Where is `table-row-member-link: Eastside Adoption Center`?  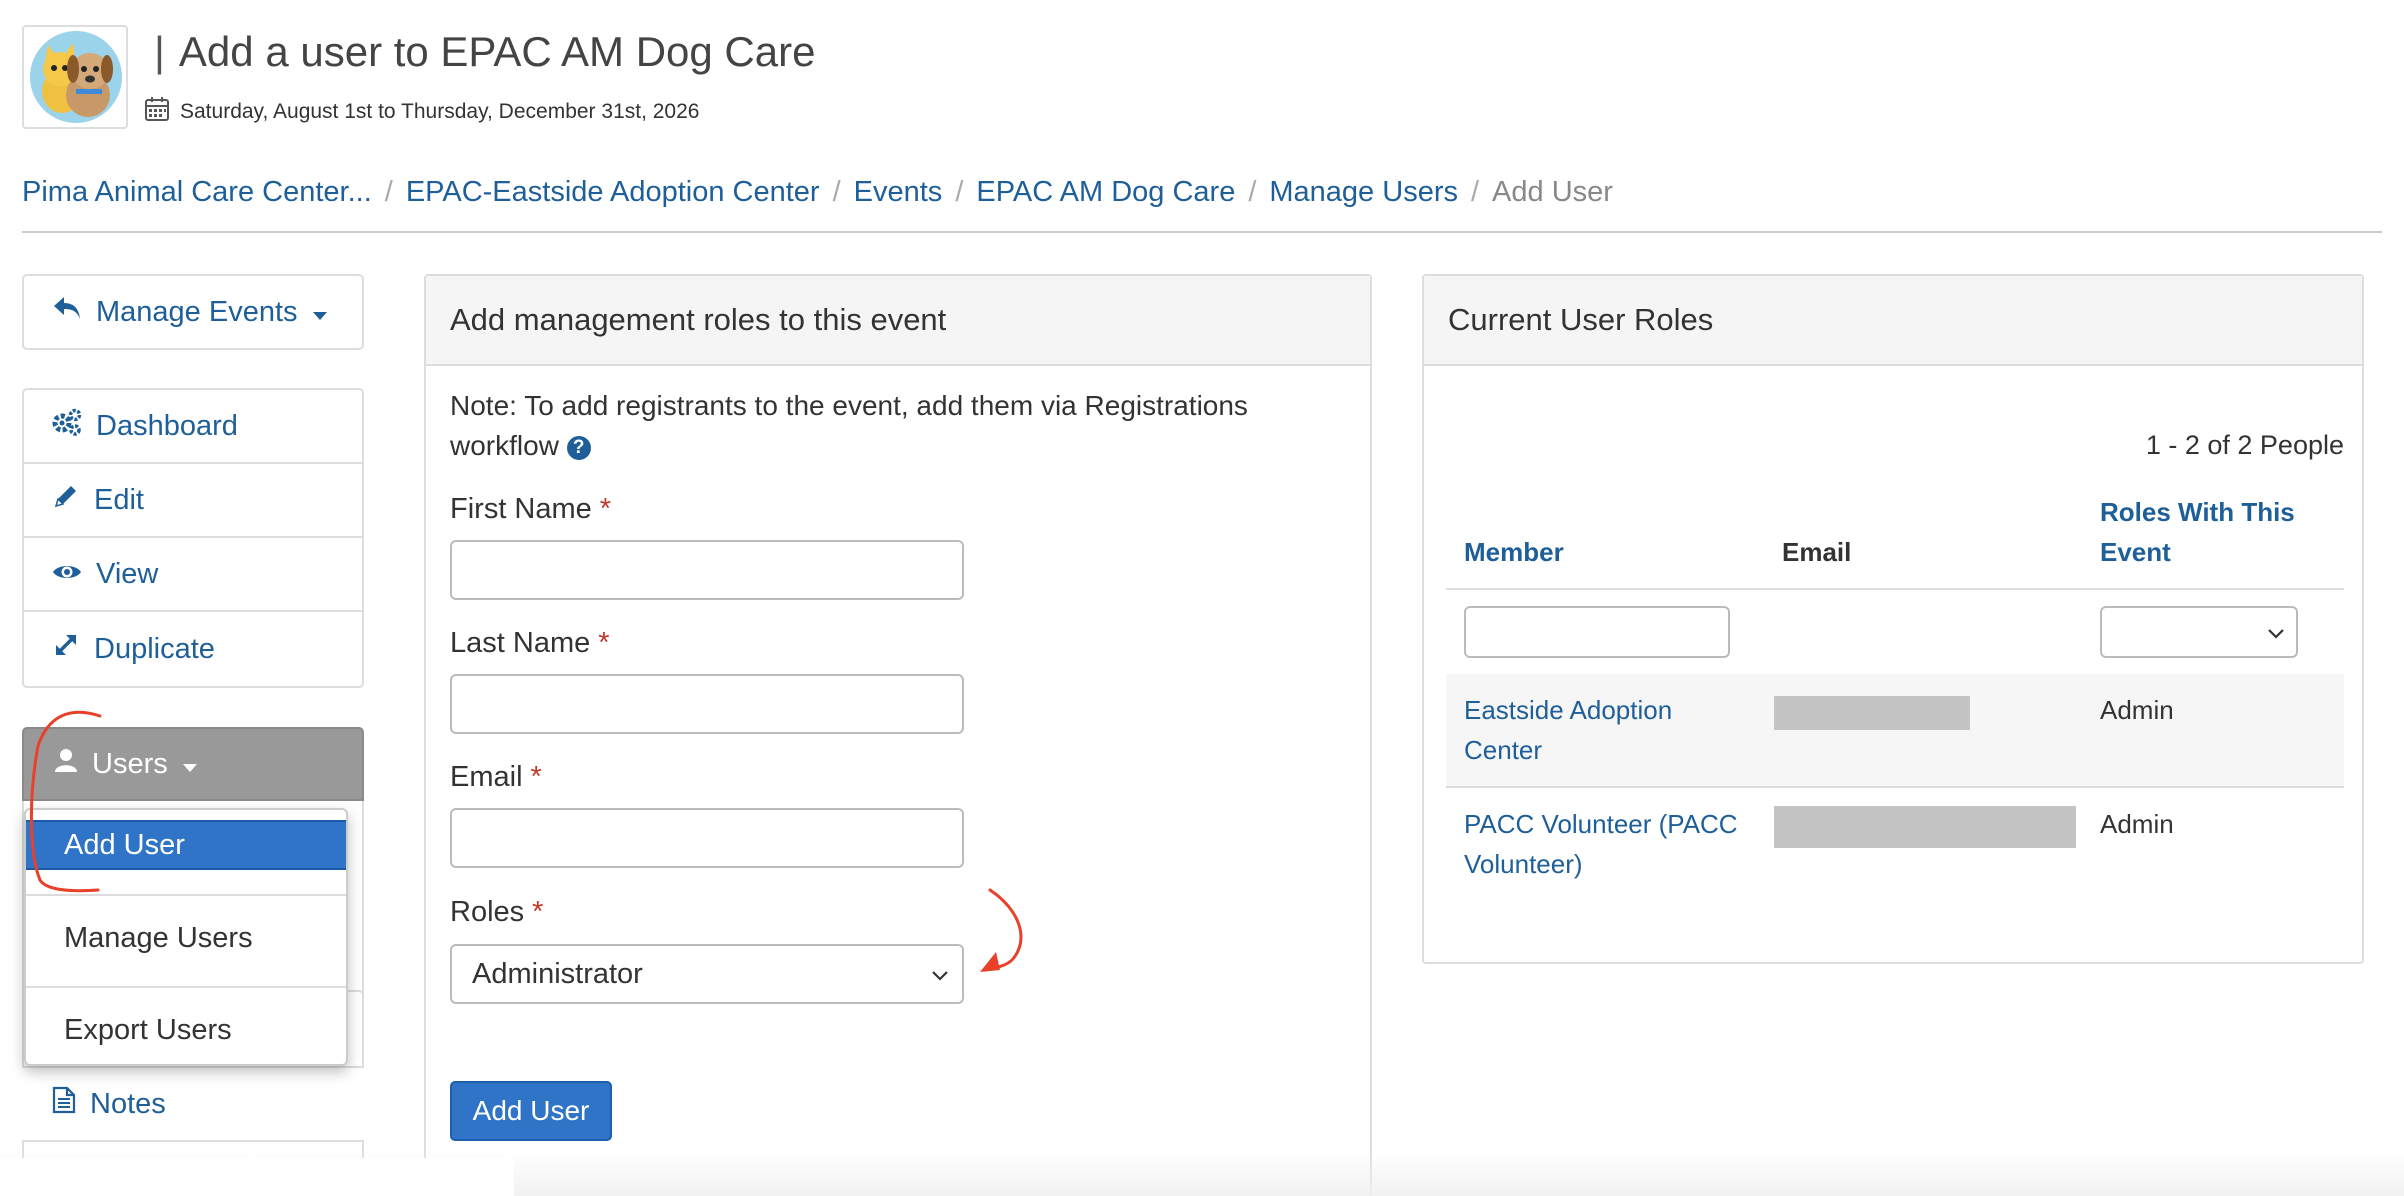
table-row-member-link: Eastside Adoption Center is located at coordinates (1568, 730).